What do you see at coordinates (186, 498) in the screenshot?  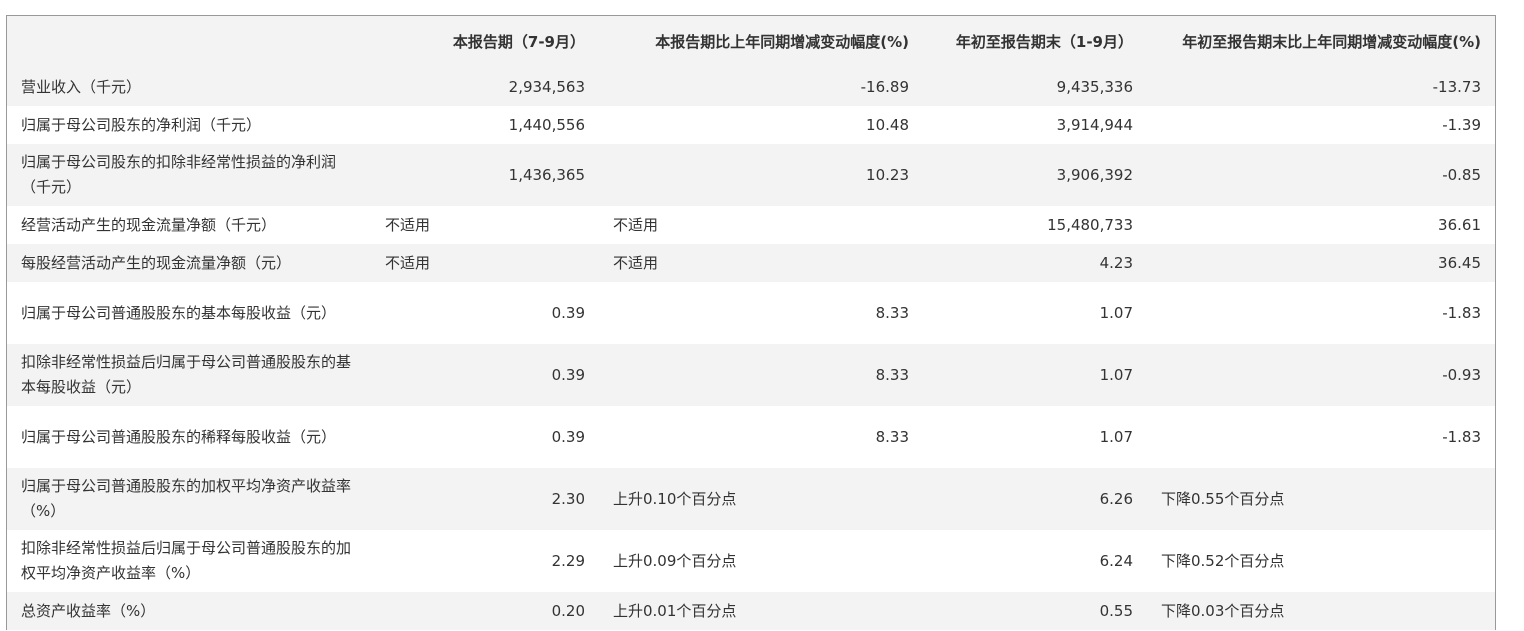 I see `row-label: 归属于母公司普通股股东的加权平均净资产收益率（%）` at bounding box center [186, 498].